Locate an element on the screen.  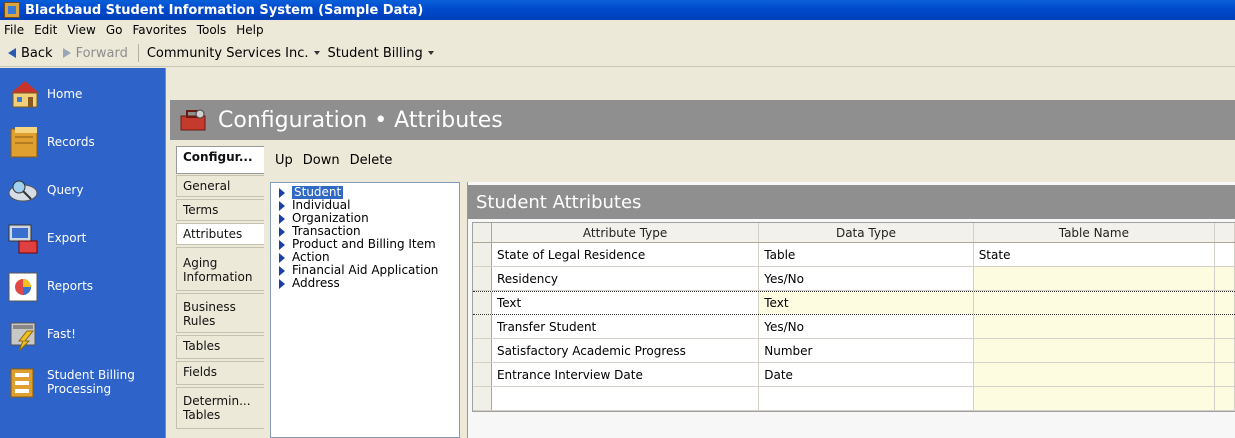
menu-go: Go is located at coordinates (114, 30).